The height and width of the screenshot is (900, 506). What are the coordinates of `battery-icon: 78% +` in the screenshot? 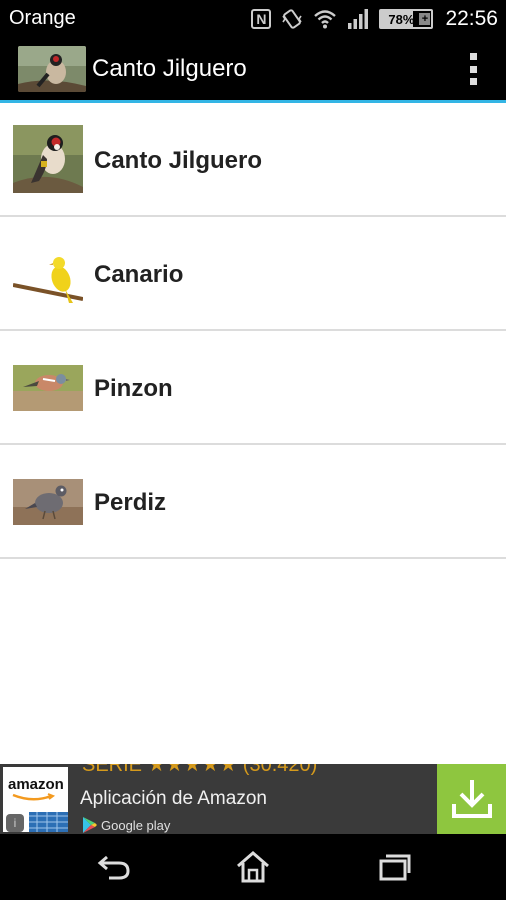 It's located at (406, 19).